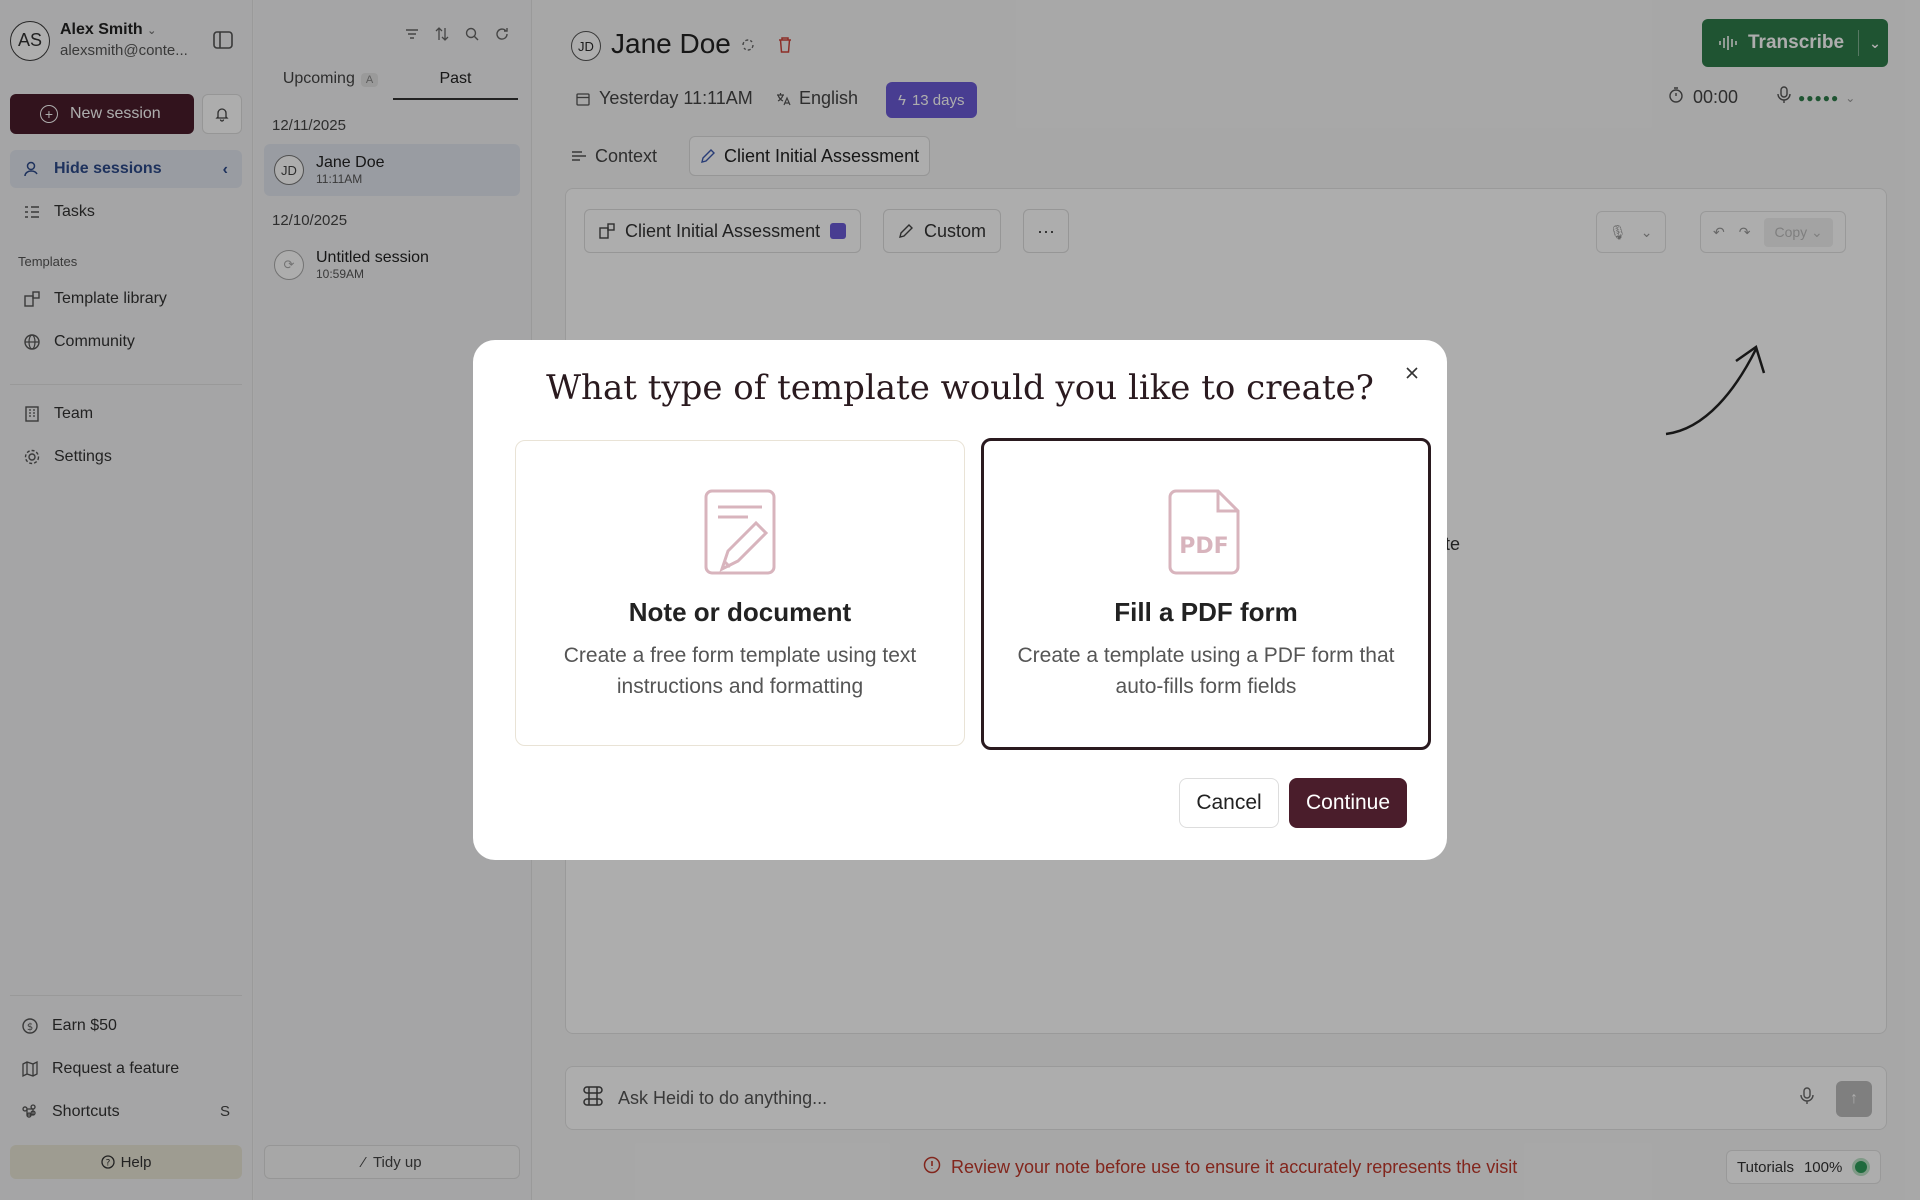 Image resolution: width=1920 pixels, height=1200 pixels. What do you see at coordinates (740, 532) in the screenshot?
I see `document-pencil-icon` at bounding box center [740, 532].